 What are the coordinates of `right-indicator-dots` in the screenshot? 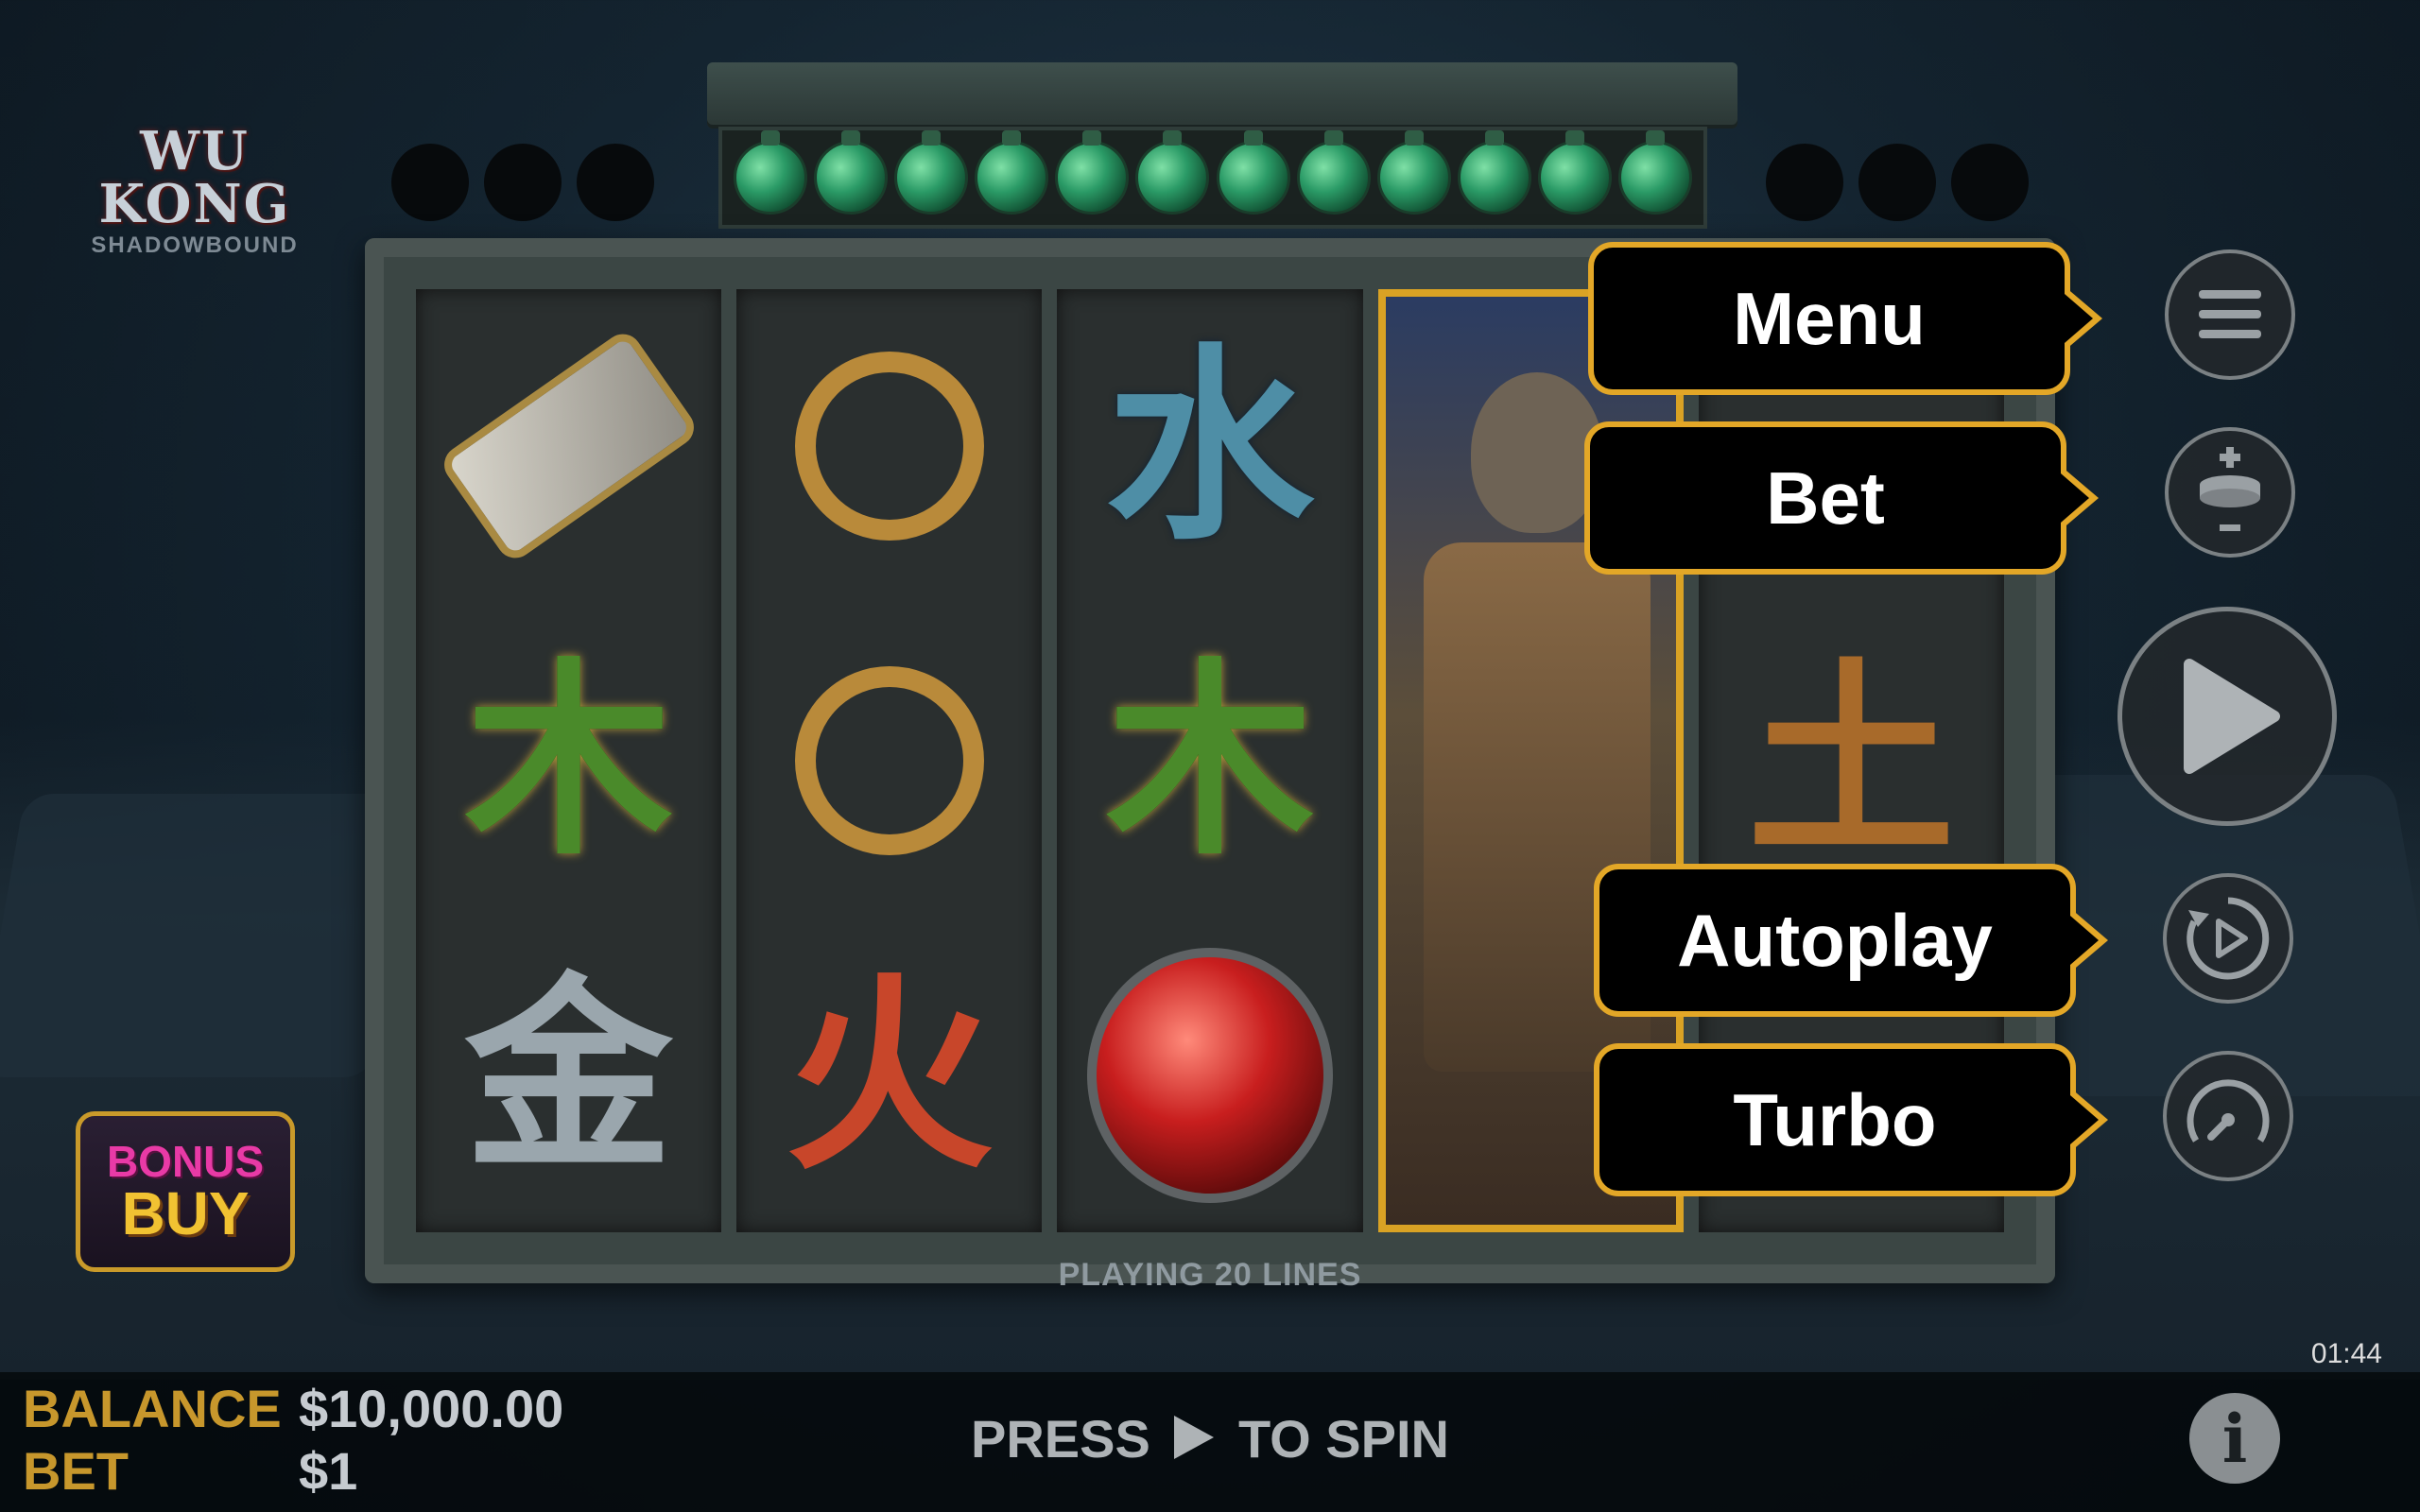 It's located at (1897, 182).